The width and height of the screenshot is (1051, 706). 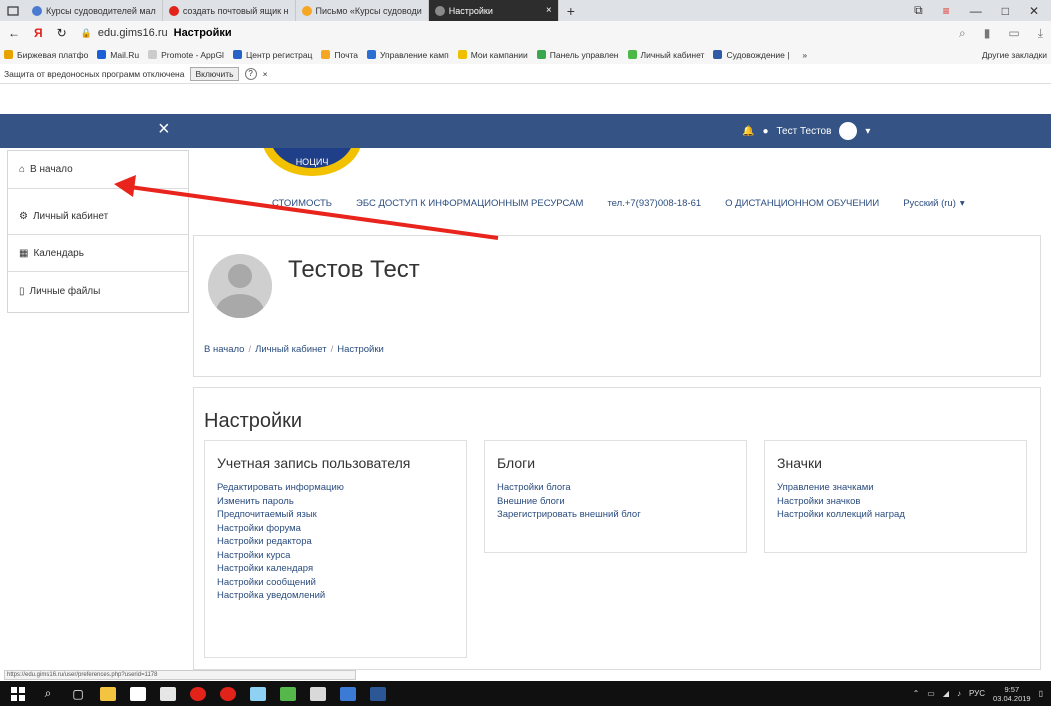 I want to click on bookmark-item: Управление камп, so click(x=408, y=55).